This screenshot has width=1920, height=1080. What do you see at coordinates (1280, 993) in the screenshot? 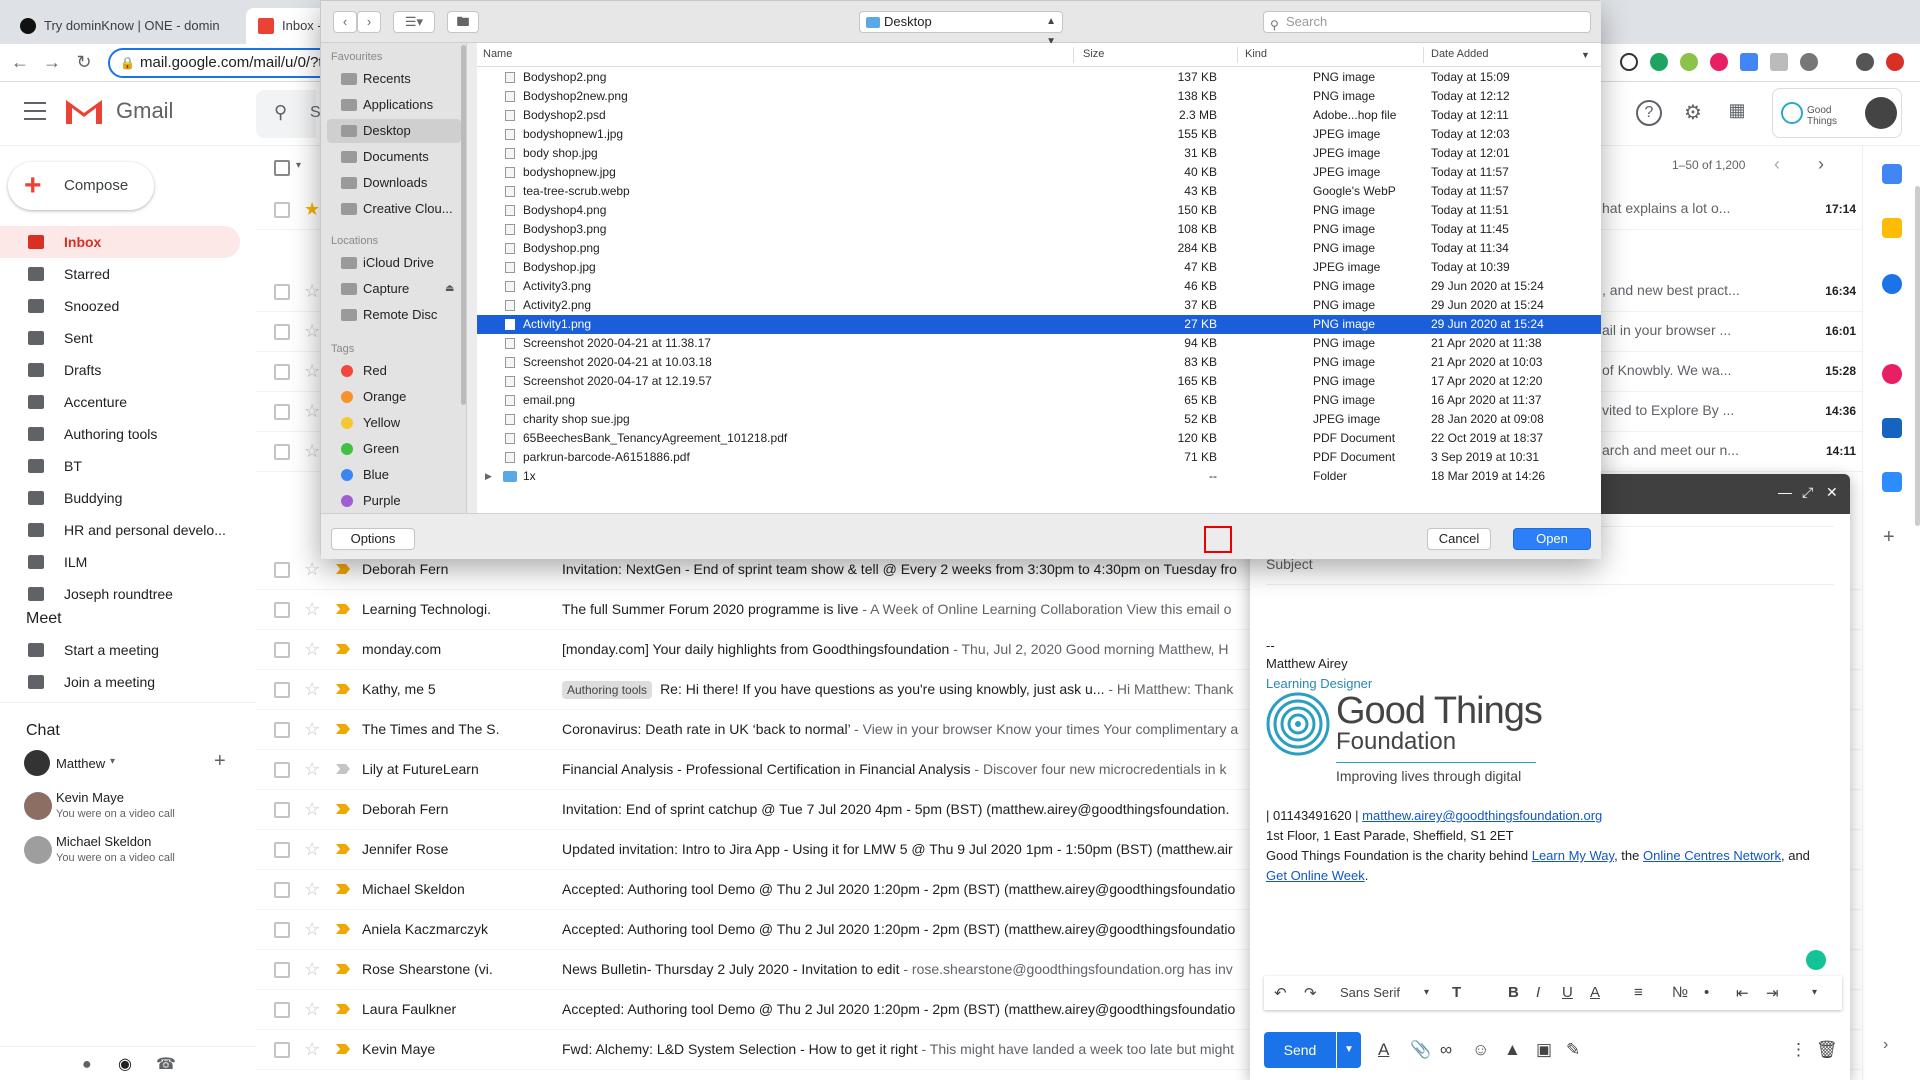
I see `undo-icon: ↶` at bounding box center [1280, 993].